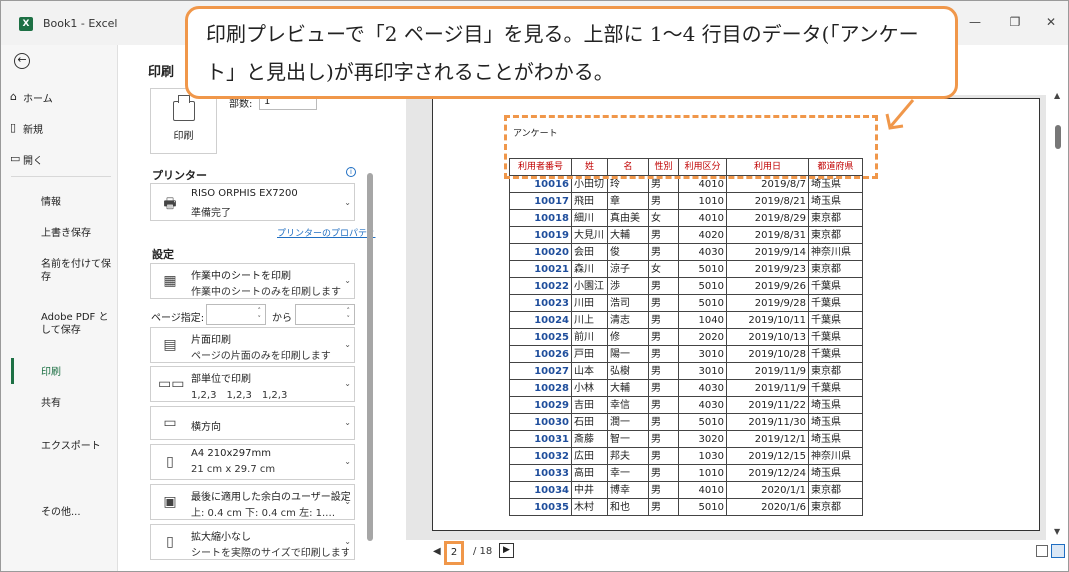  What do you see at coordinates (589, 235) in the screenshot?
I see `table-cell: 大見川` at bounding box center [589, 235].